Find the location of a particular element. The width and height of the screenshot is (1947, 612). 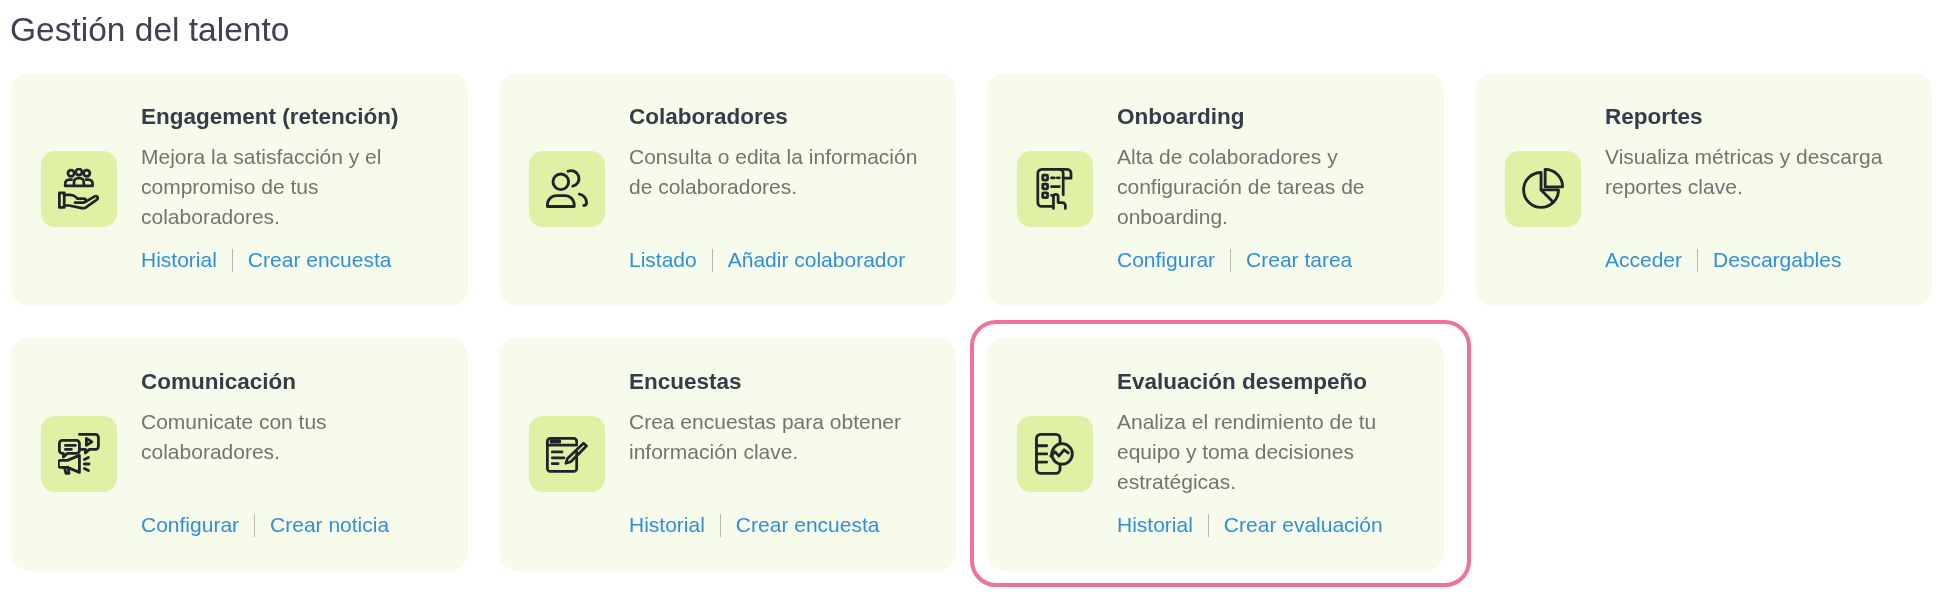

card-description: Visualiza métricas y descarga reportes clave. is located at coordinates (1744, 172).